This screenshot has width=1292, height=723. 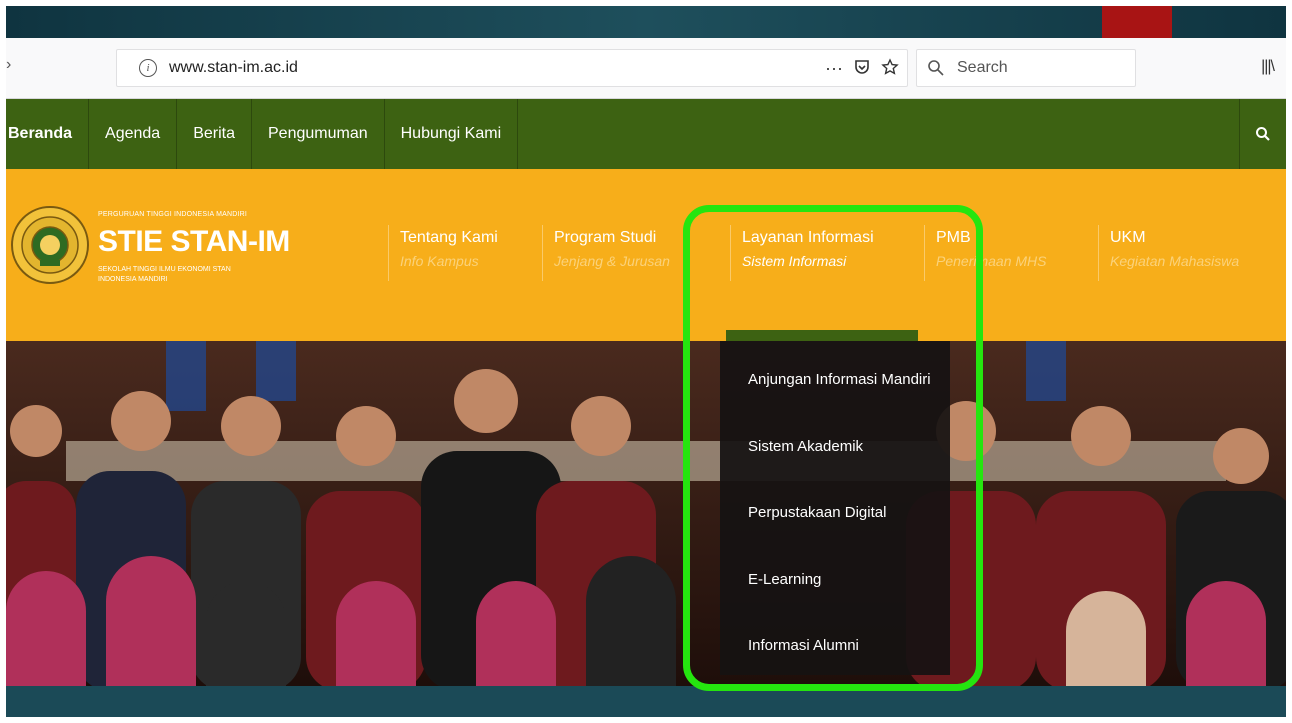 What do you see at coordinates (822, 335) in the screenshot?
I see `dropdown-tab-indicator` at bounding box center [822, 335].